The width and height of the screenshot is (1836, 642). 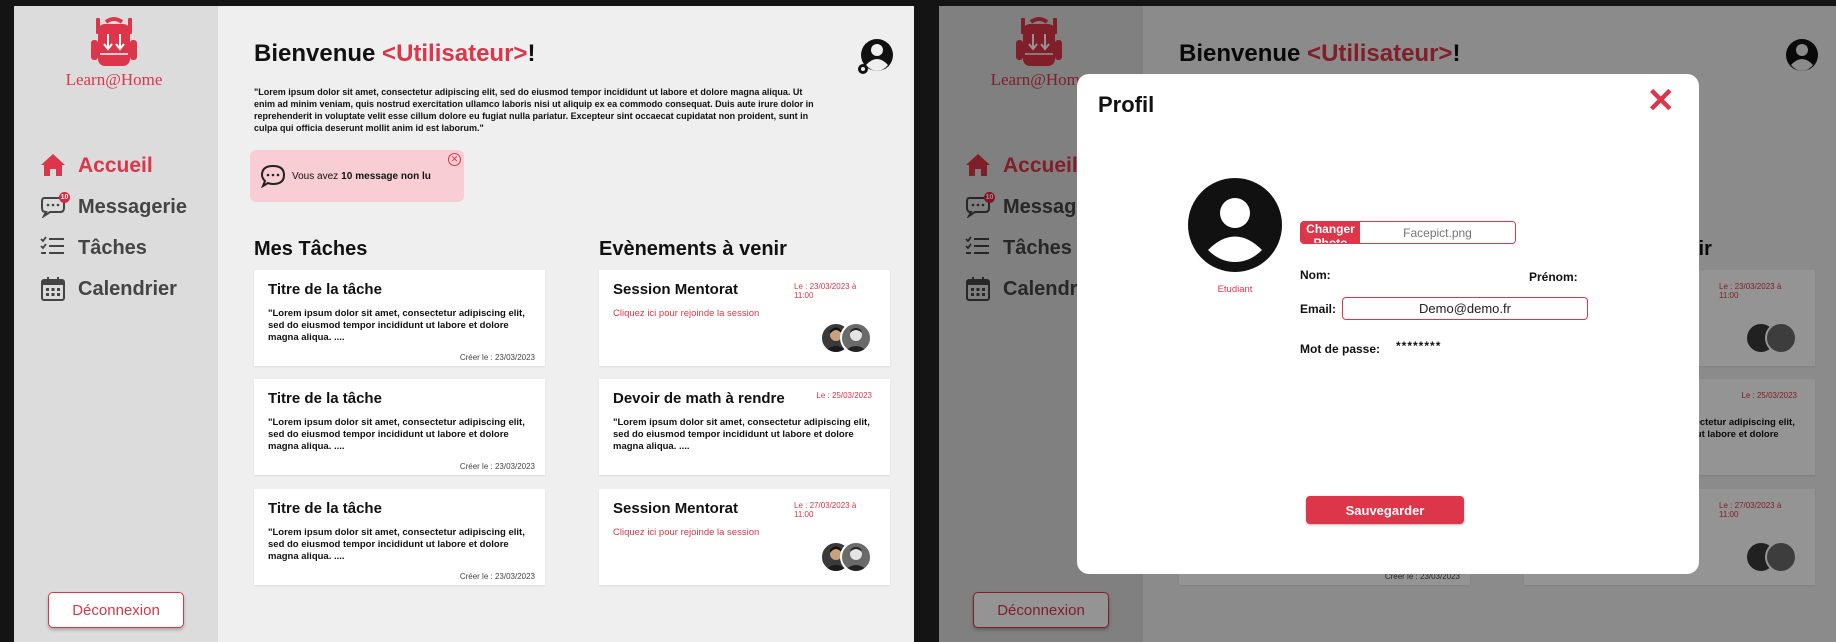 What do you see at coordinates (1318, 309) in the screenshot?
I see `email-label: Email:` at bounding box center [1318, 309].